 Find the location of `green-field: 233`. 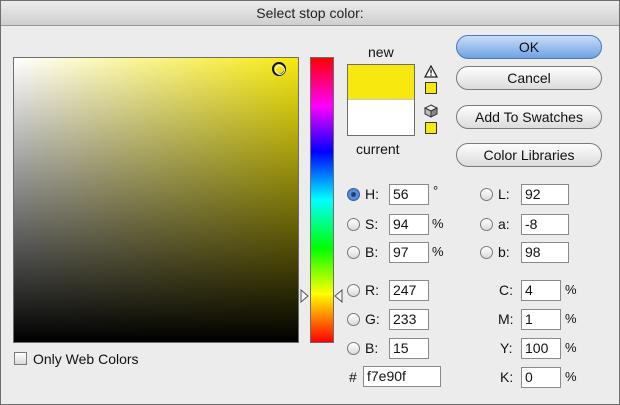

green-field: 233 is located at coordinates (409, 319).